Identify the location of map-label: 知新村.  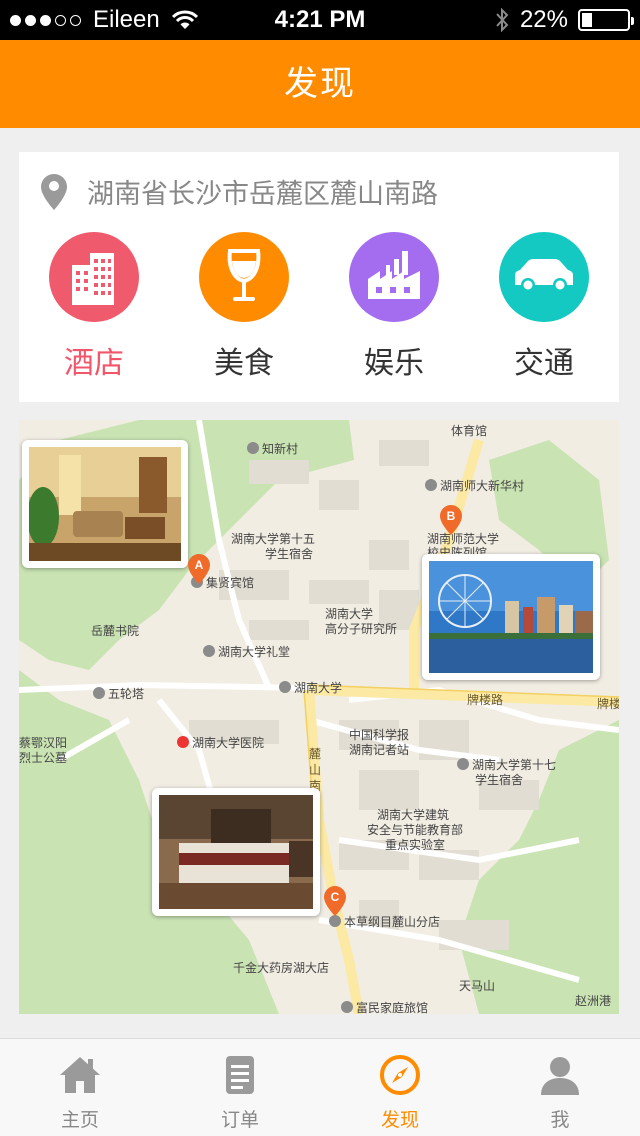
(272, 448).